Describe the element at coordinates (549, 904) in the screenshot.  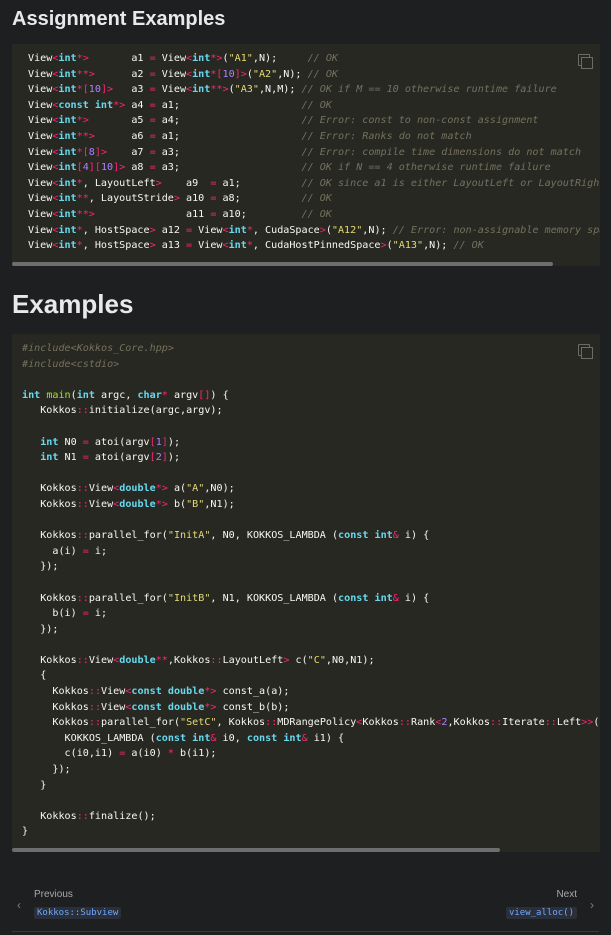
I see `next-page-link: › Next view_alloc()` at that location.